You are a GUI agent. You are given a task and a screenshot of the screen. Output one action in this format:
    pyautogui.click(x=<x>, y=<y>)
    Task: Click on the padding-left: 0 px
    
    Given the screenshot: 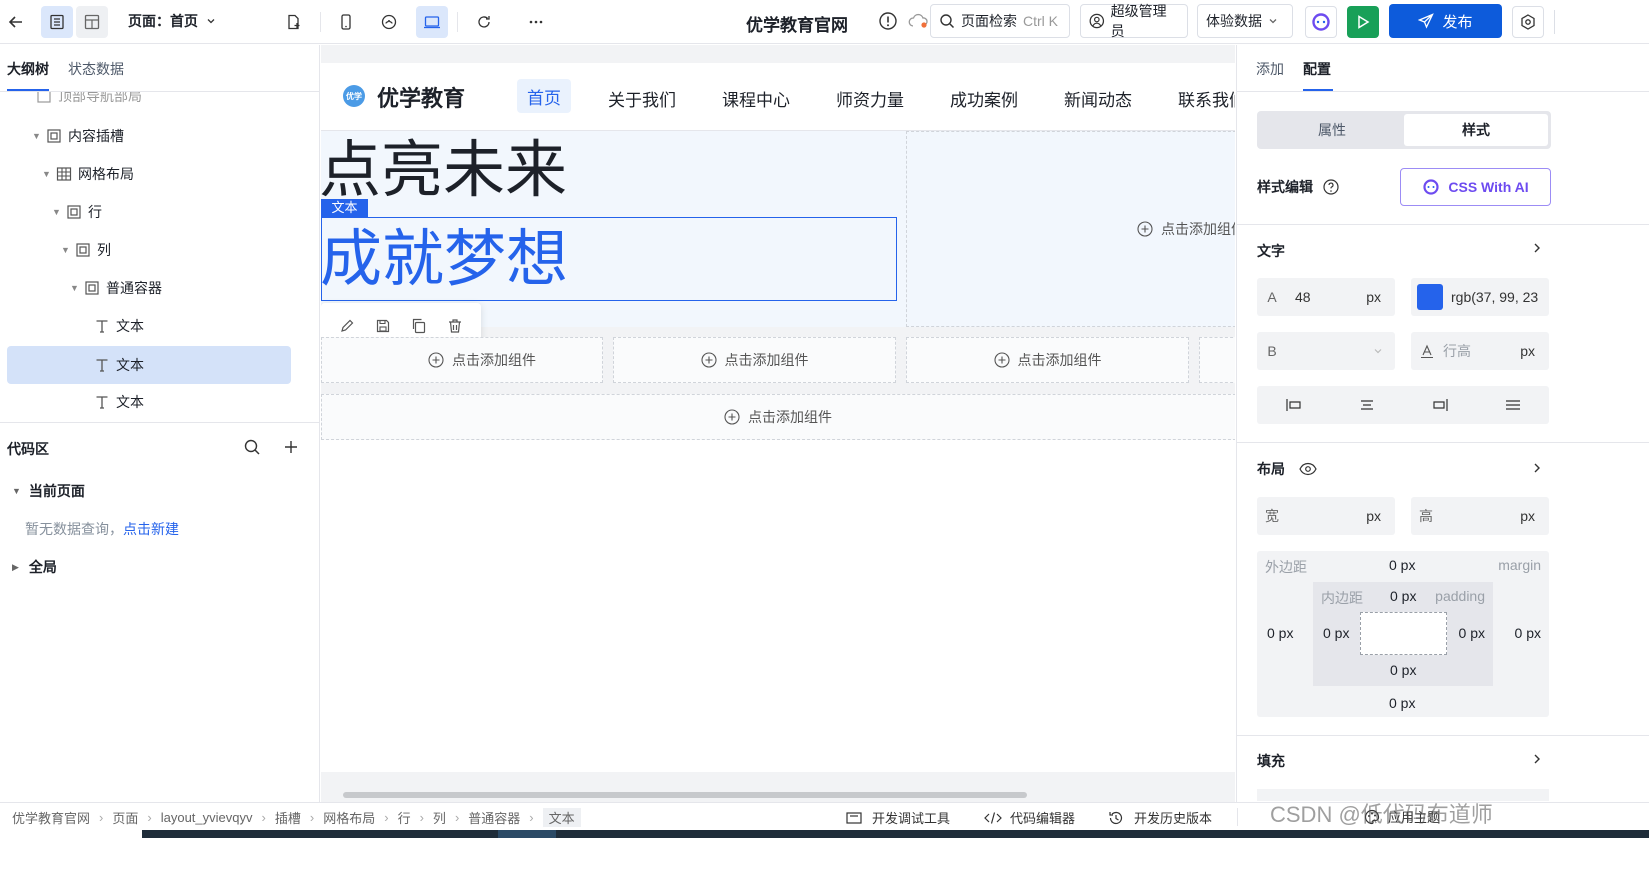 What is the action you would take?
    pyautogui.click(x=1336, y=633)
    